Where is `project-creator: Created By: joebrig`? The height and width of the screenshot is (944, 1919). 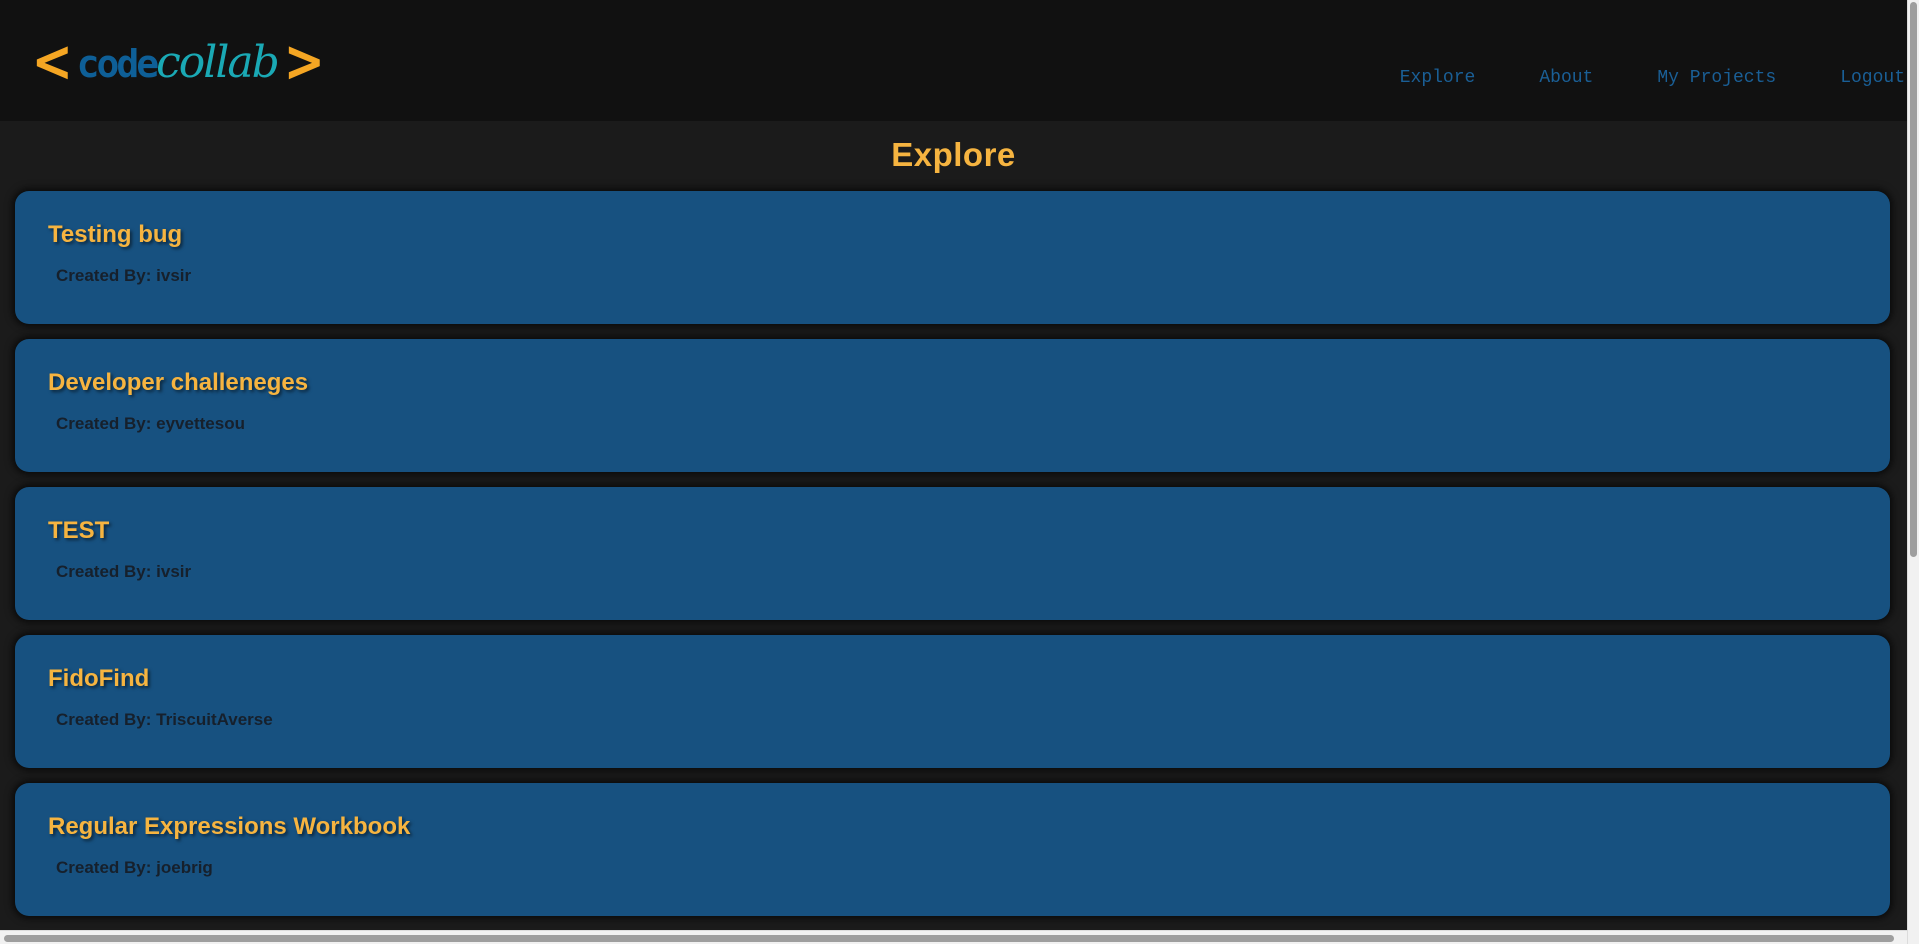 project-creator: Created By: joebrig is located at coordinates (134, 867).